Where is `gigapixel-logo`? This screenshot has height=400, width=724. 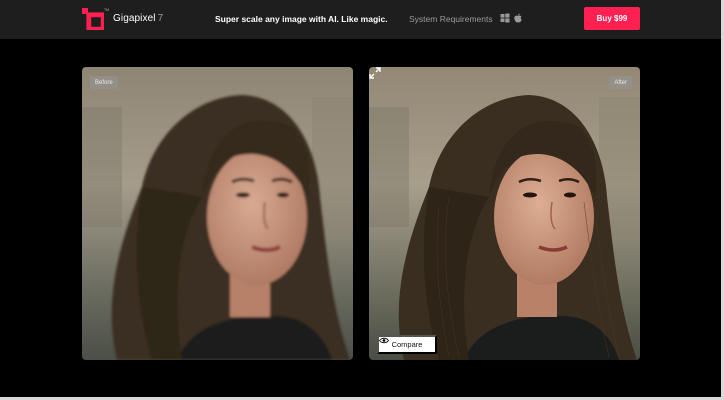
gigapixel-logo is located at coordinates (93, 19).